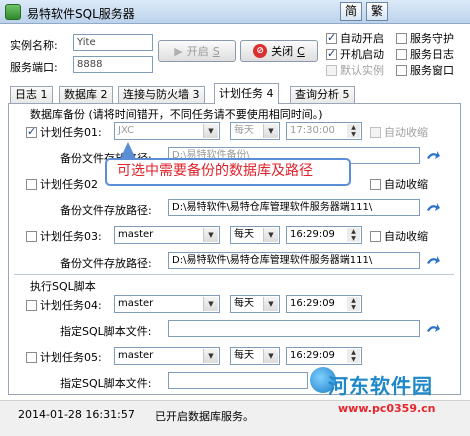 This screenshot has width=470, height=436. Describe the element at coordinates (355, 38) in the screenshot. I see `auto-start-checkbox: 自动开启` at that location.